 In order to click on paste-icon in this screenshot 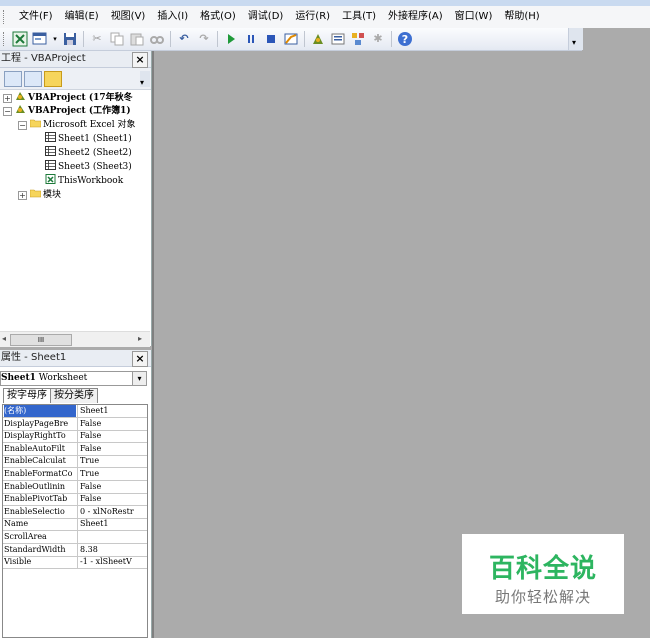, I will do `click(137, 39)`.